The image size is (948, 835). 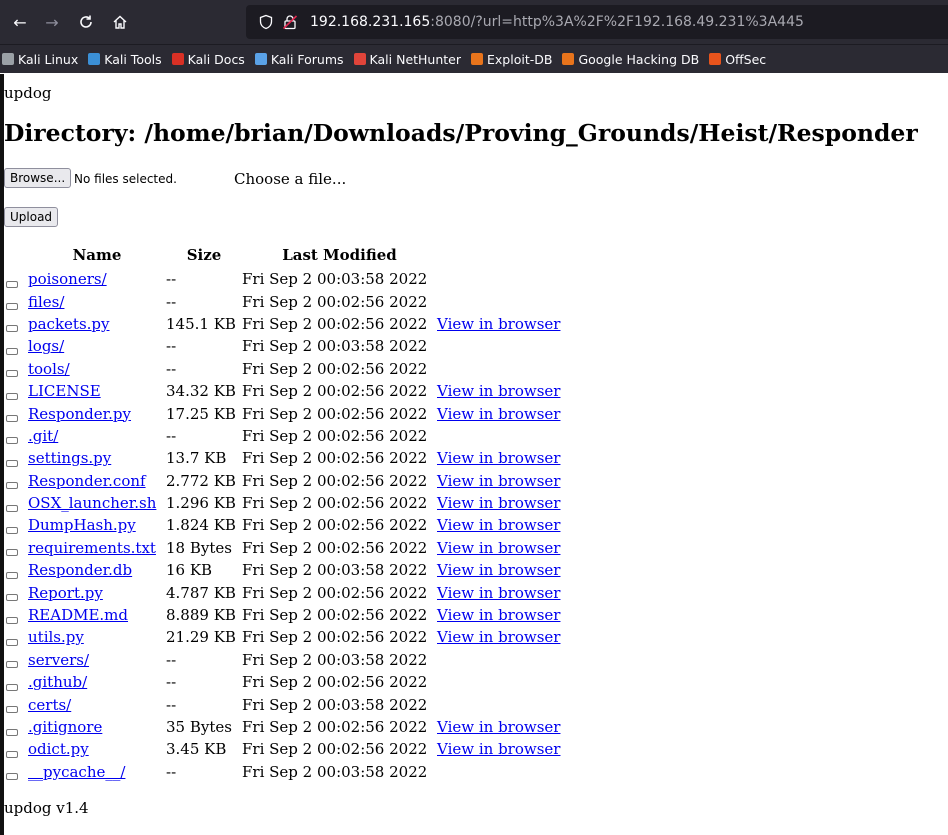 What do you see at coordinates (86, 22) in the screenshot?
I see `reload-icon` at bounding box center [86, 22].